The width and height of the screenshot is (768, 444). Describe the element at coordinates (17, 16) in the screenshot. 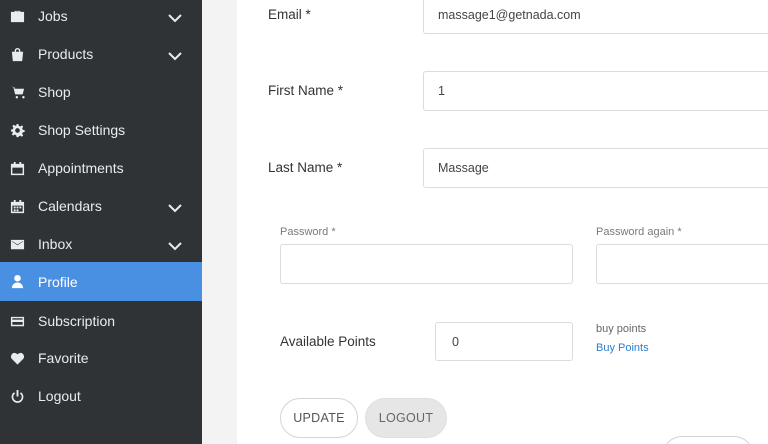

I see `briefcase-icon` at that location.